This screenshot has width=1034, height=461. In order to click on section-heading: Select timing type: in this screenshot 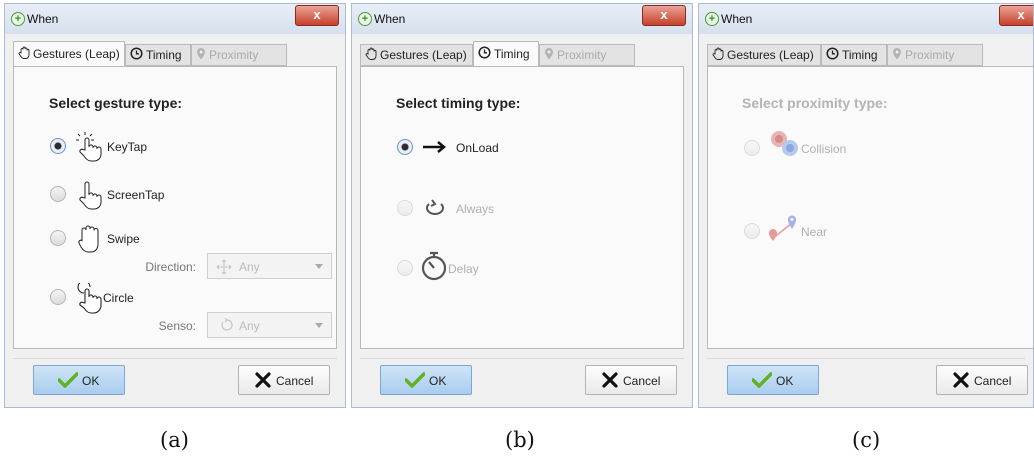, I will do `click(458, 103)`.